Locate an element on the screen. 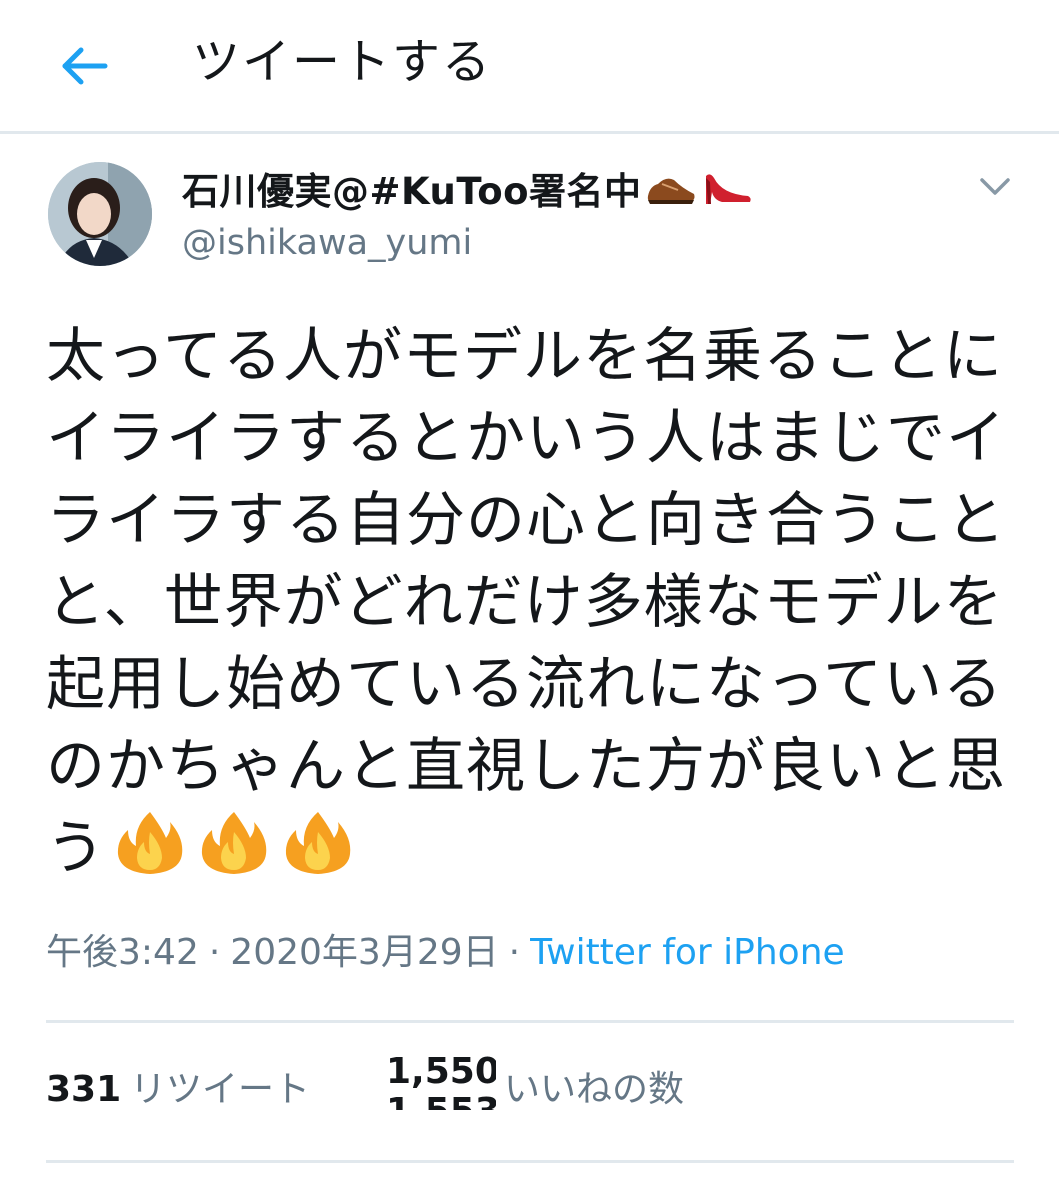  retweet-label: リツイート is located at coordinates (220, 1090).